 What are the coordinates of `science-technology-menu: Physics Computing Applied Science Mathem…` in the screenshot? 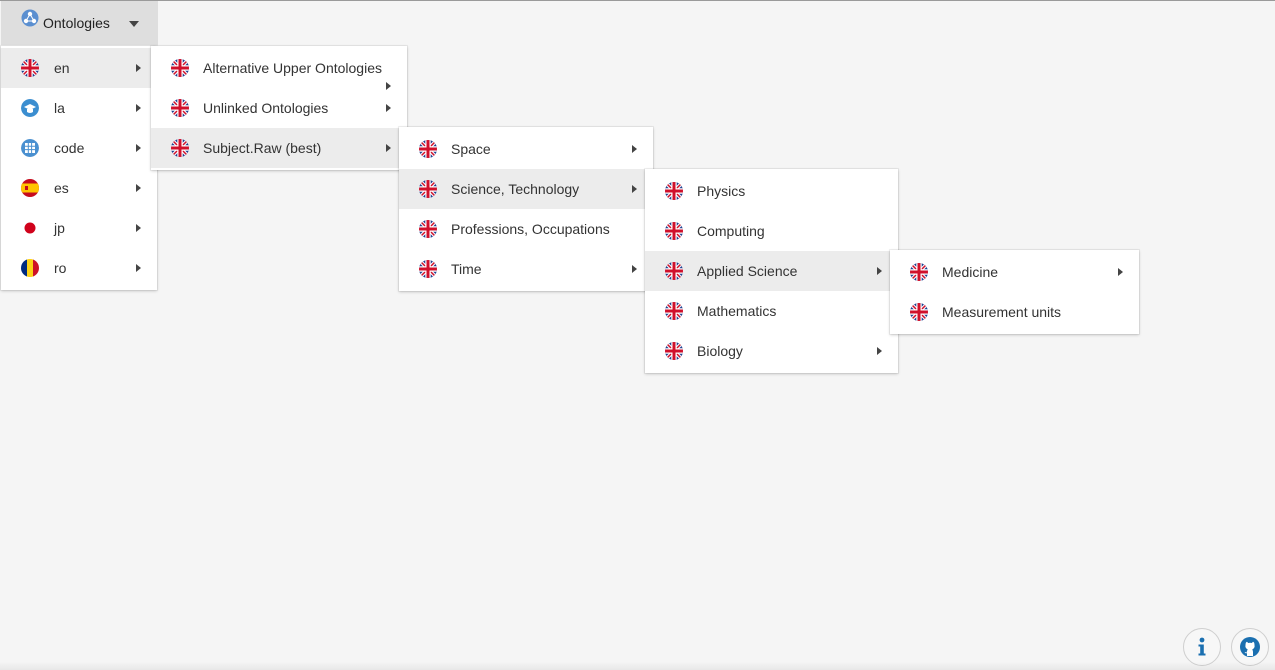 It's located at (771, 271).